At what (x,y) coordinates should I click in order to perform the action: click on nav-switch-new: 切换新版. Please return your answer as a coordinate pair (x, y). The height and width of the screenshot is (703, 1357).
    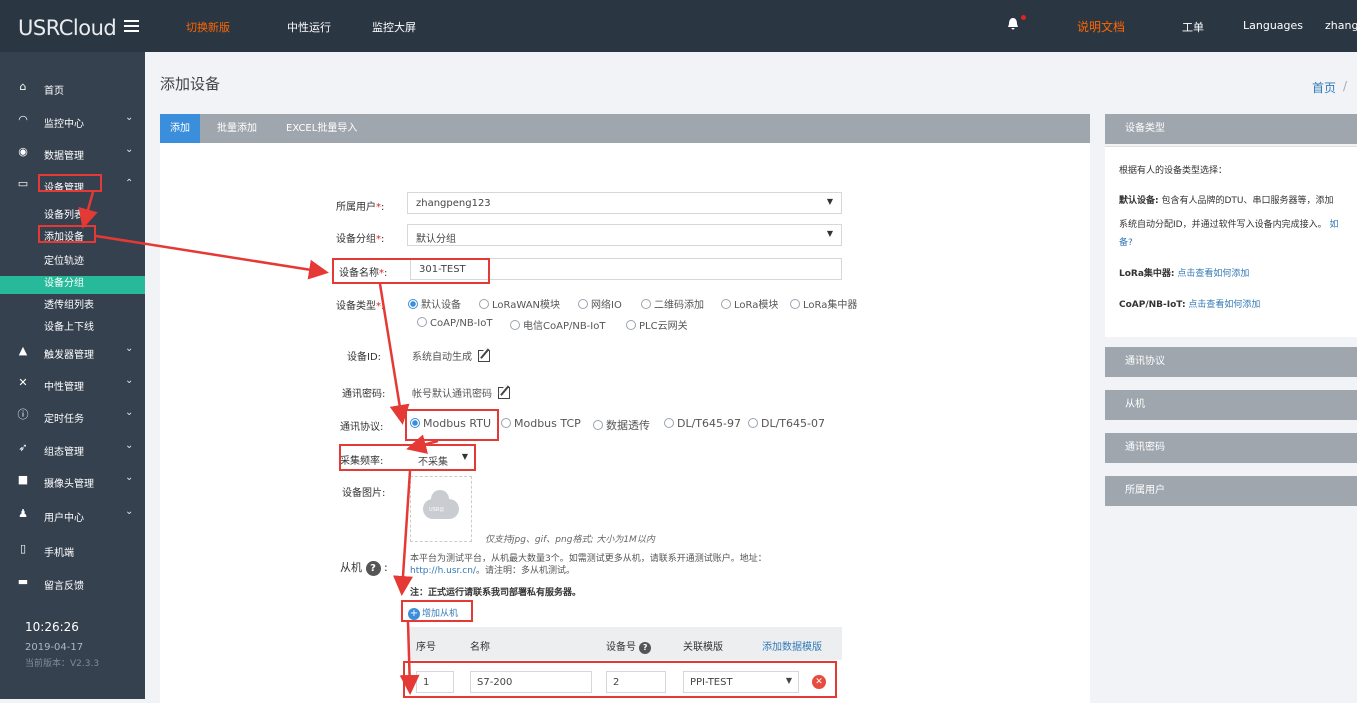
    Looking at the image, I should click on (208, 27).